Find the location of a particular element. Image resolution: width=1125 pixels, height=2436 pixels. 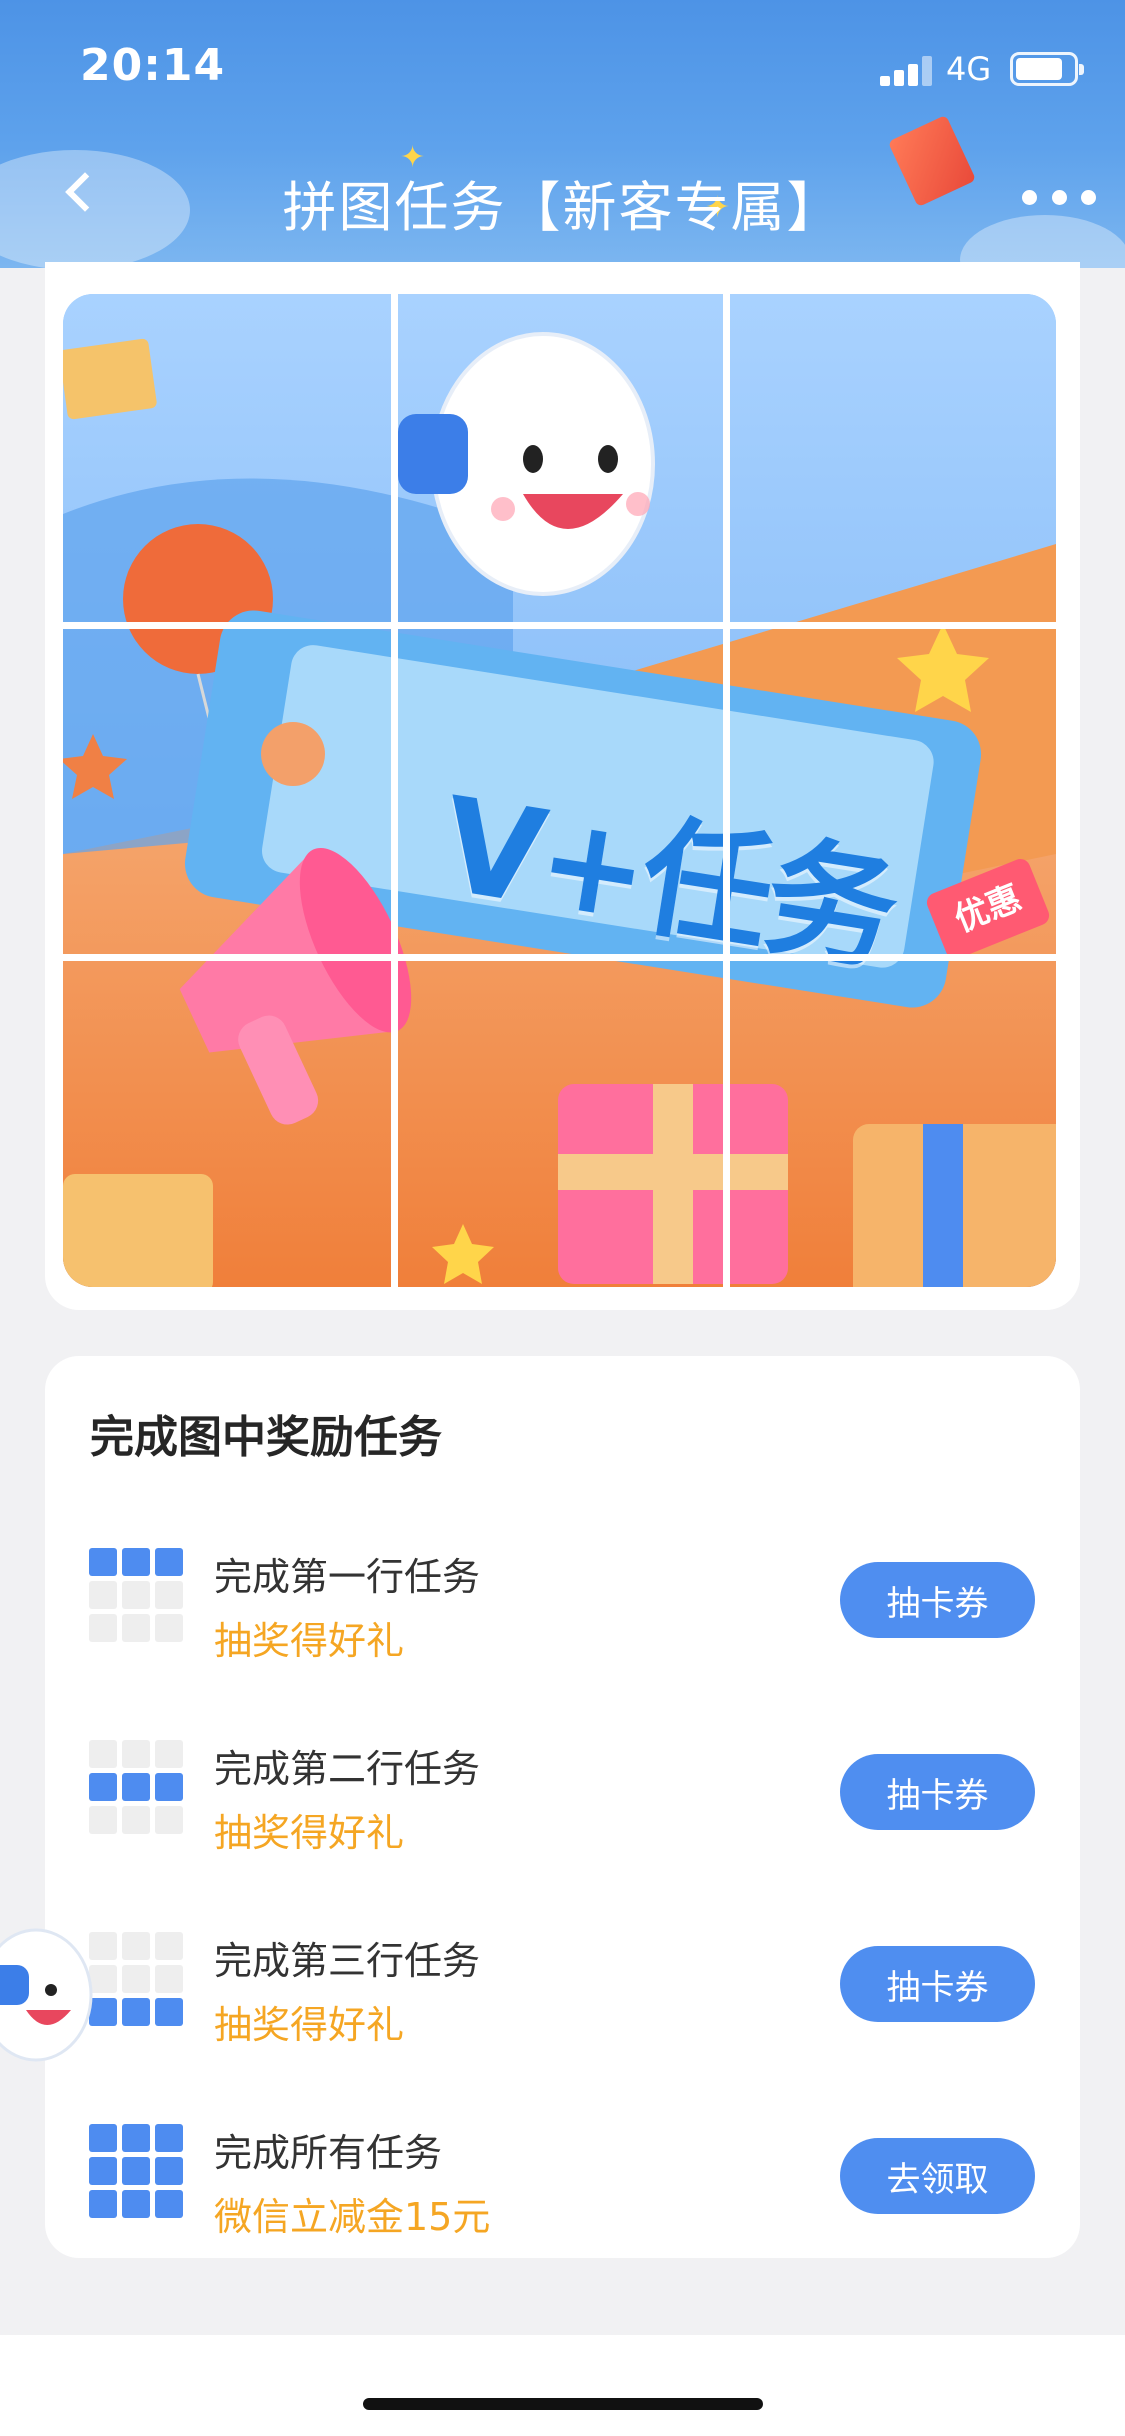

task-row-3: 完成第三行任务 抽奖得好礼 抽卡券 is located at coordinates (562, 1985).